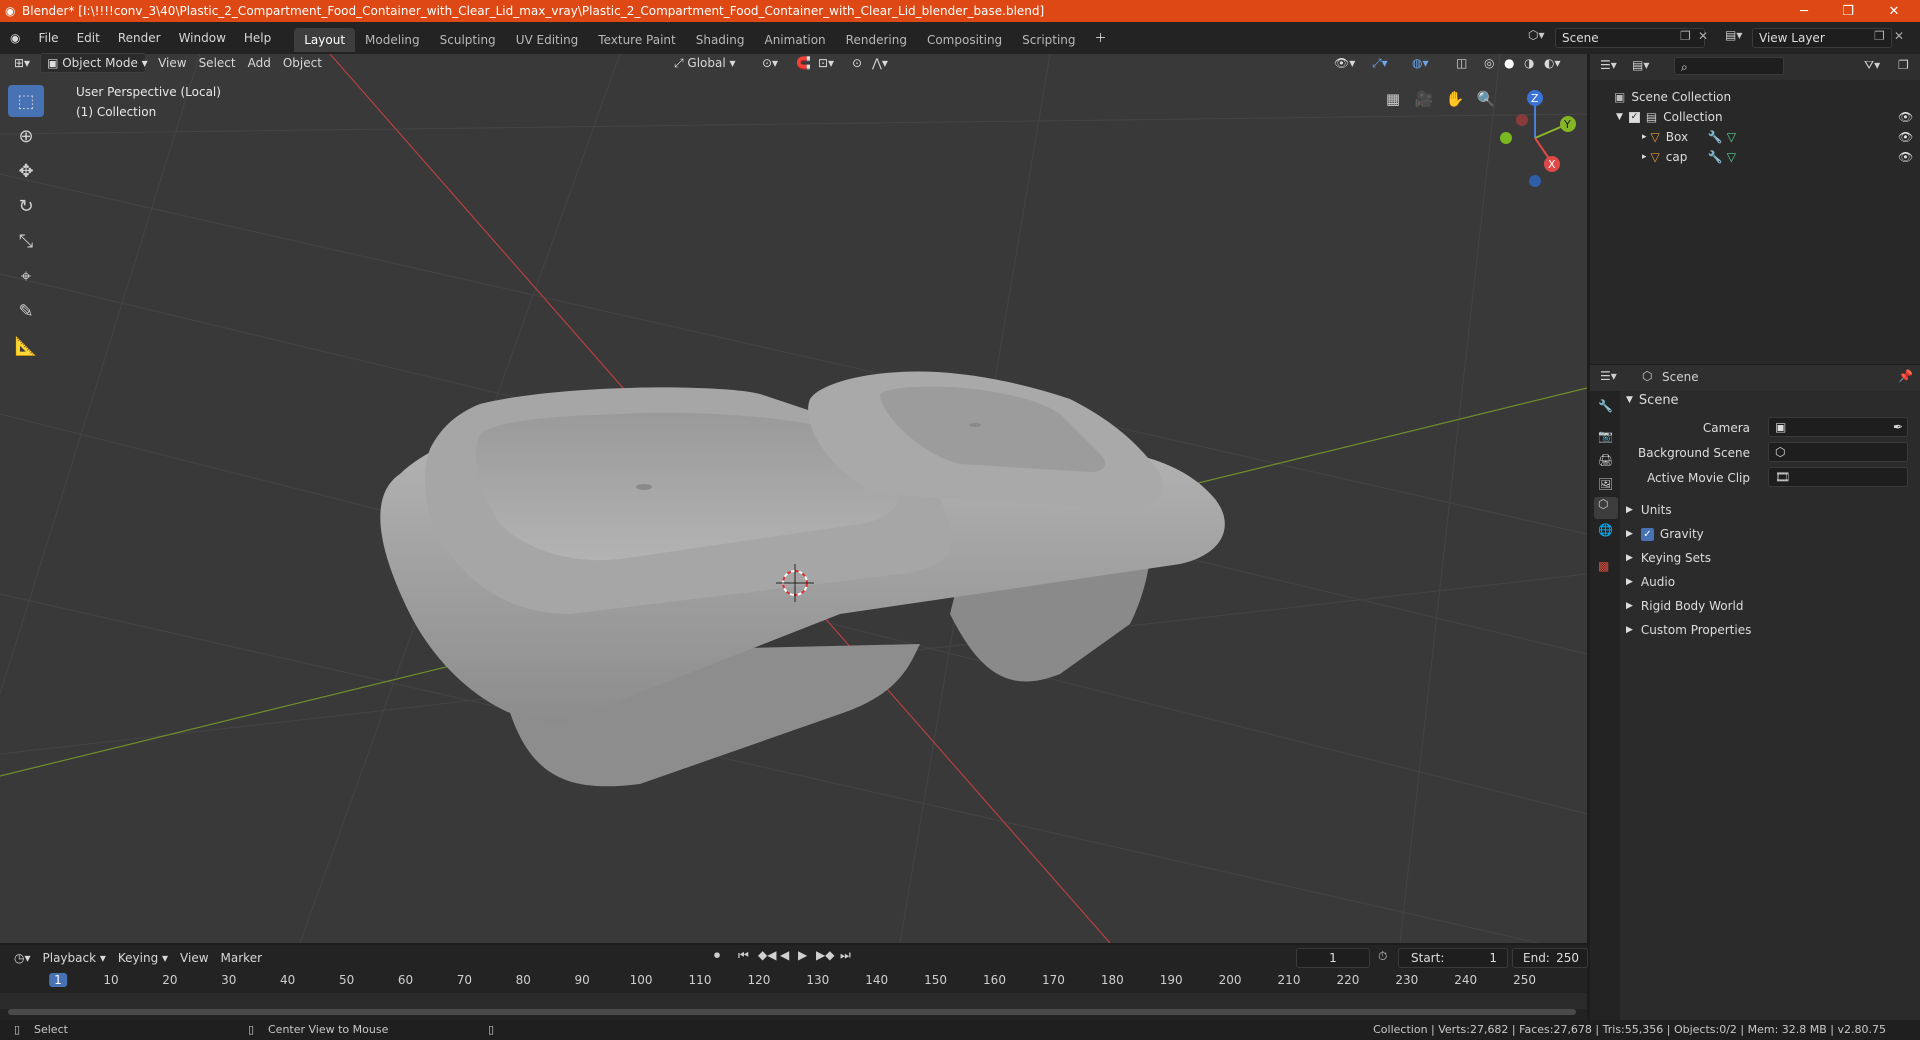 The width and height of the screenshot is (1920, 1040). I want to click on tab-rendering: Rendering, so click(876, 40).